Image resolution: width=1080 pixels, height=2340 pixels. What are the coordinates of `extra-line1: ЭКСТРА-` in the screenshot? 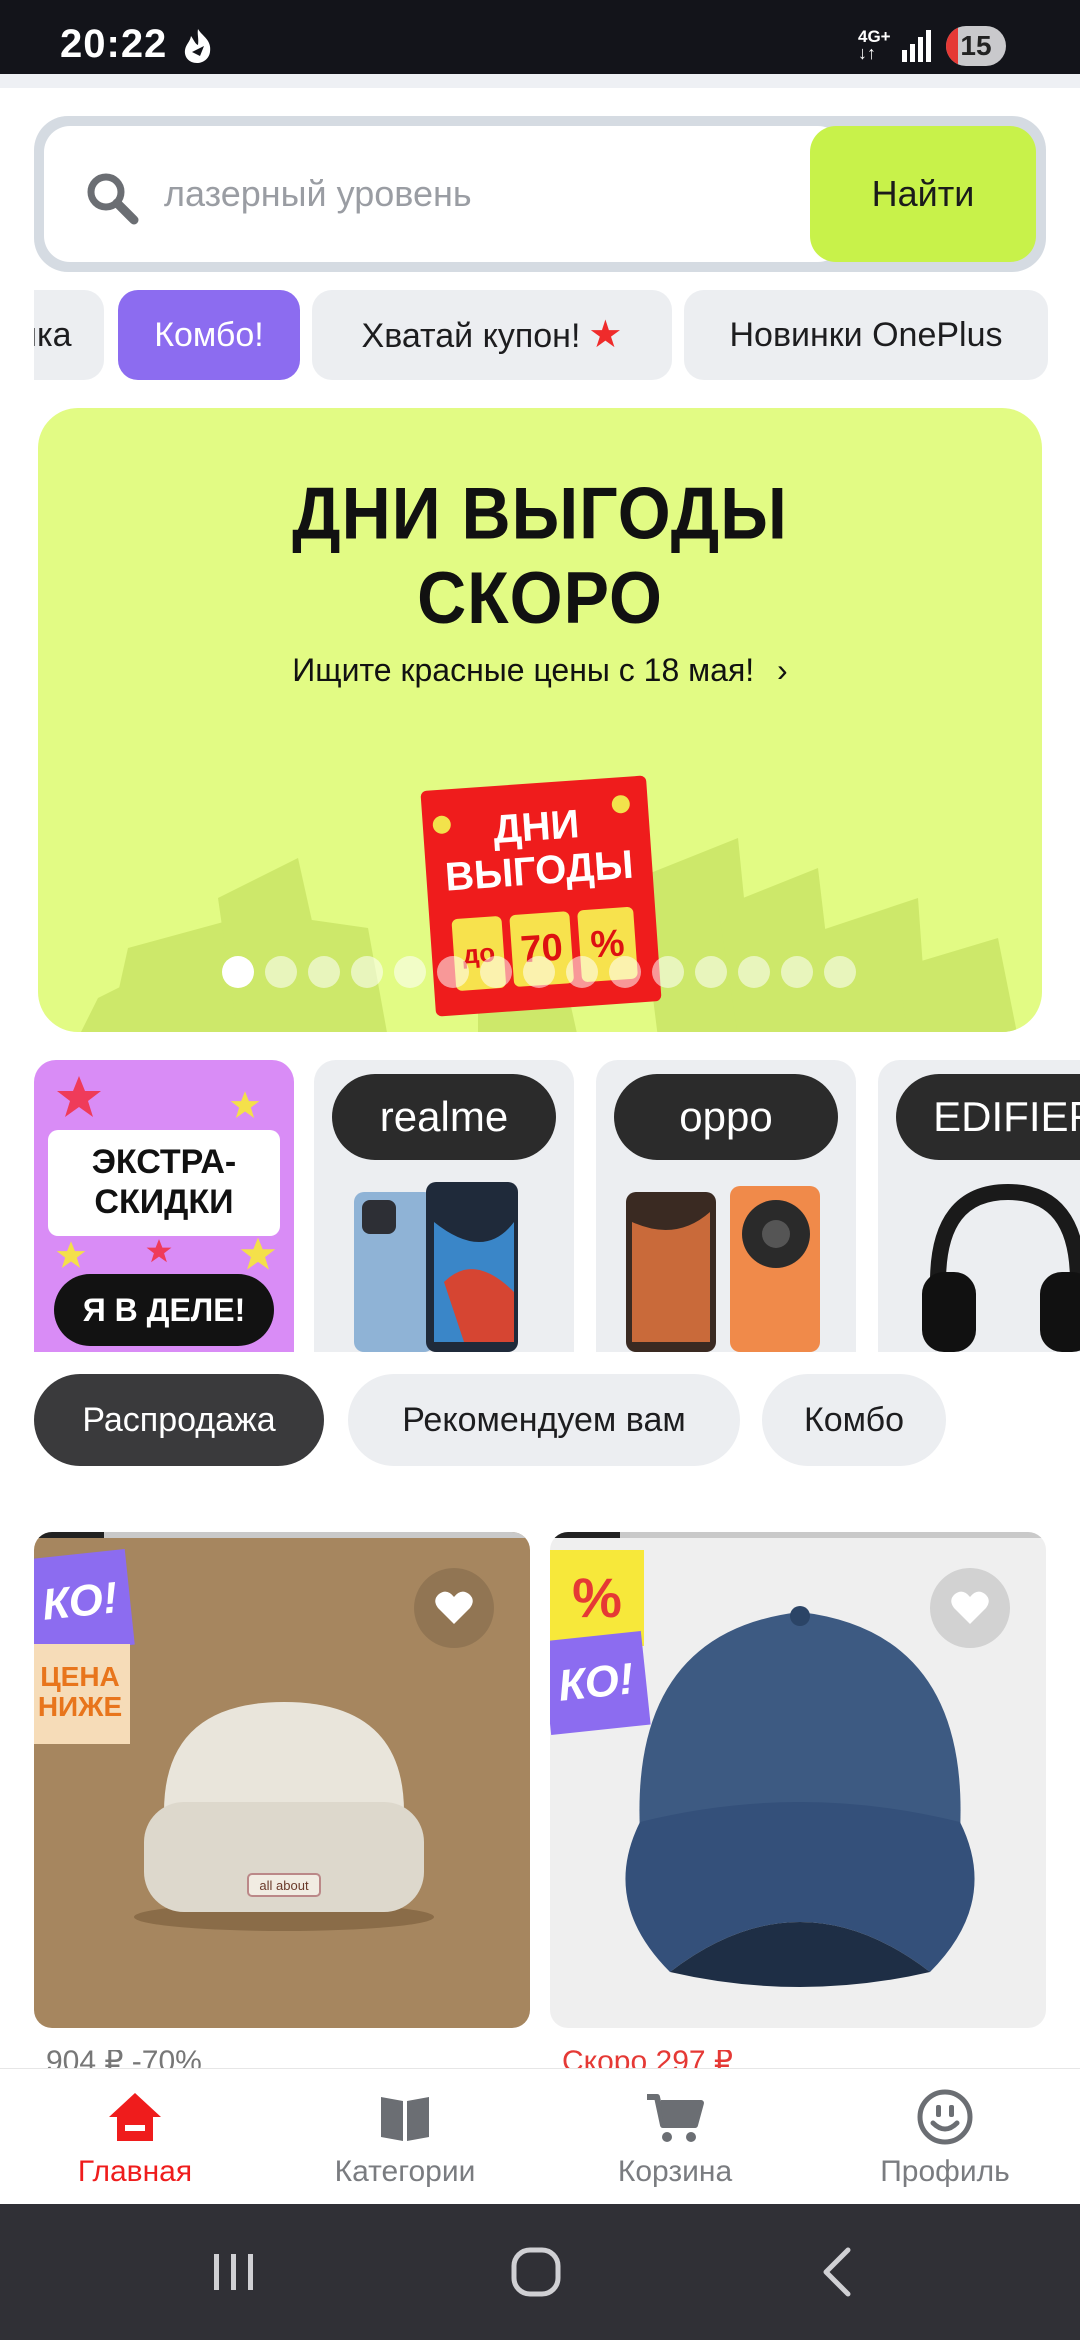 It's located at (164, 1162).